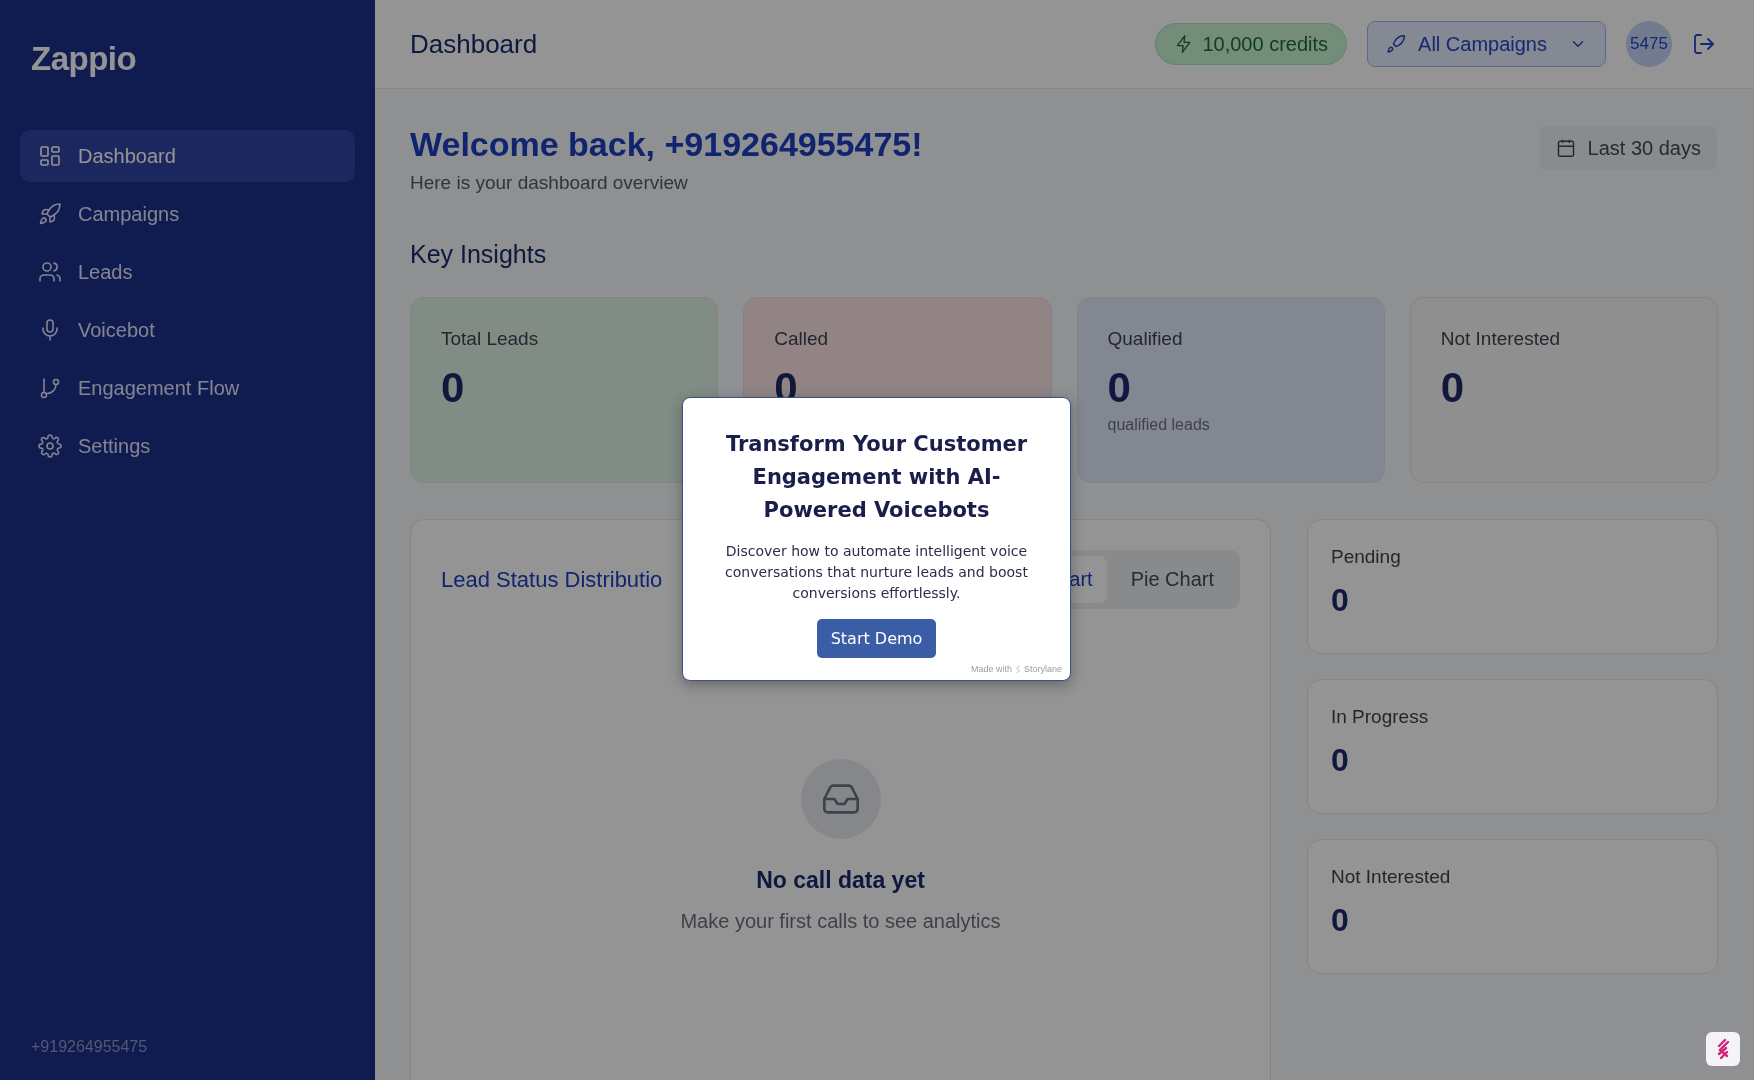 The width and height of the screenshot is (1754, 1080). What do you see at coordinates (50, 272) in the screenshot?
I see `users-icon` at bounding box center [50, 272].